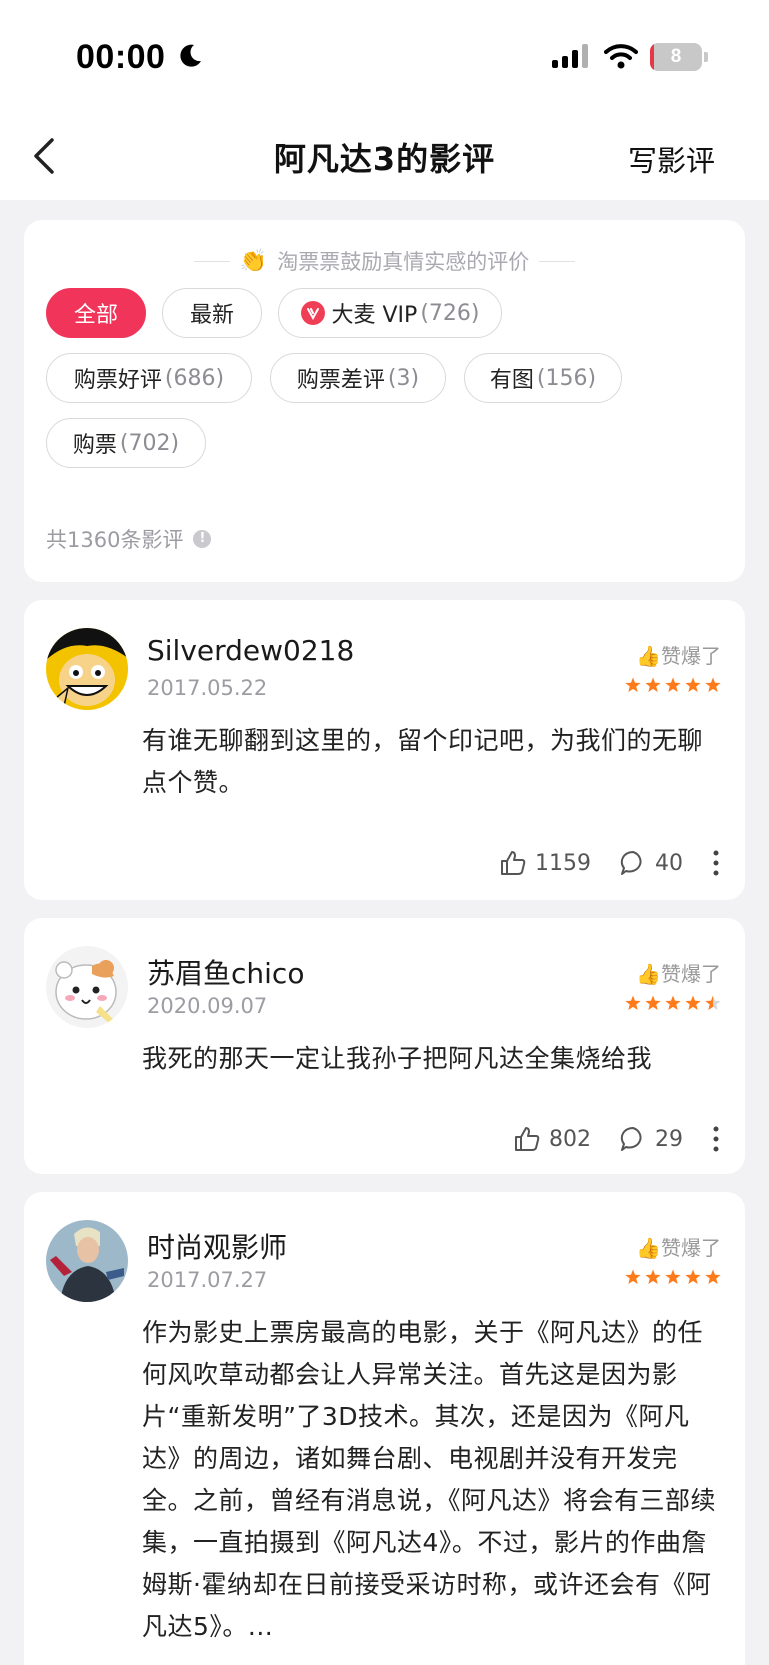 The image size is (769, 1665). Describe the element at coordinates (374, 315) in the screenshot. I see `chip-label: 大麦 VIP` at that location.